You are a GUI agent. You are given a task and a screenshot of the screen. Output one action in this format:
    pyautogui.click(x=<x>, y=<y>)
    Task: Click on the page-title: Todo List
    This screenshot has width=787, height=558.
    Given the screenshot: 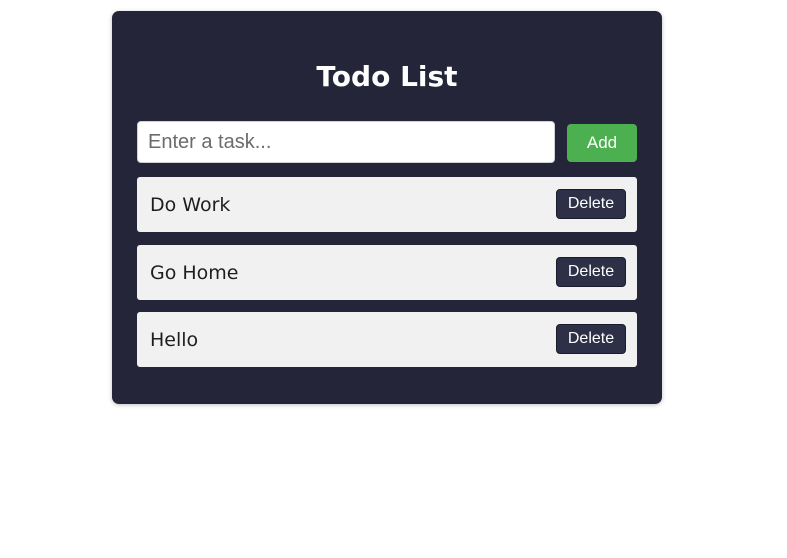 What is the action you would take?
    pyautogui.click(x=387, y=76)
    